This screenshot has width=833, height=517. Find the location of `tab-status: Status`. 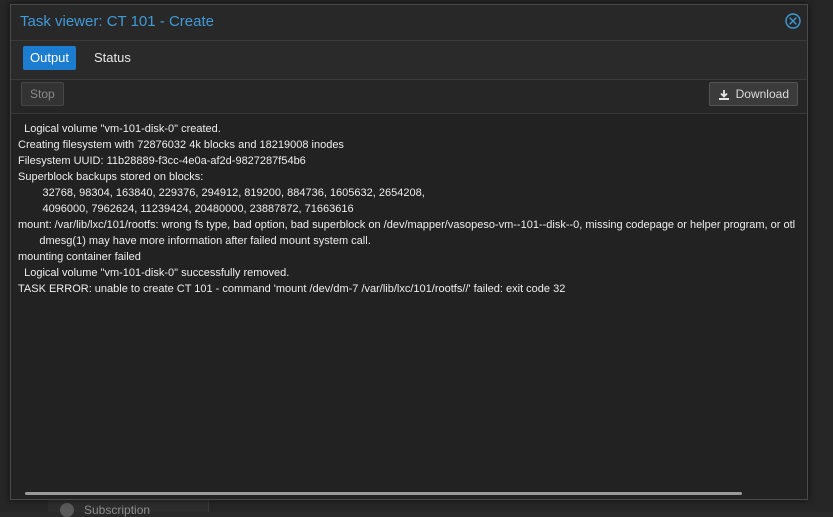

tab-status: Status is located at coordinates (112, 58).